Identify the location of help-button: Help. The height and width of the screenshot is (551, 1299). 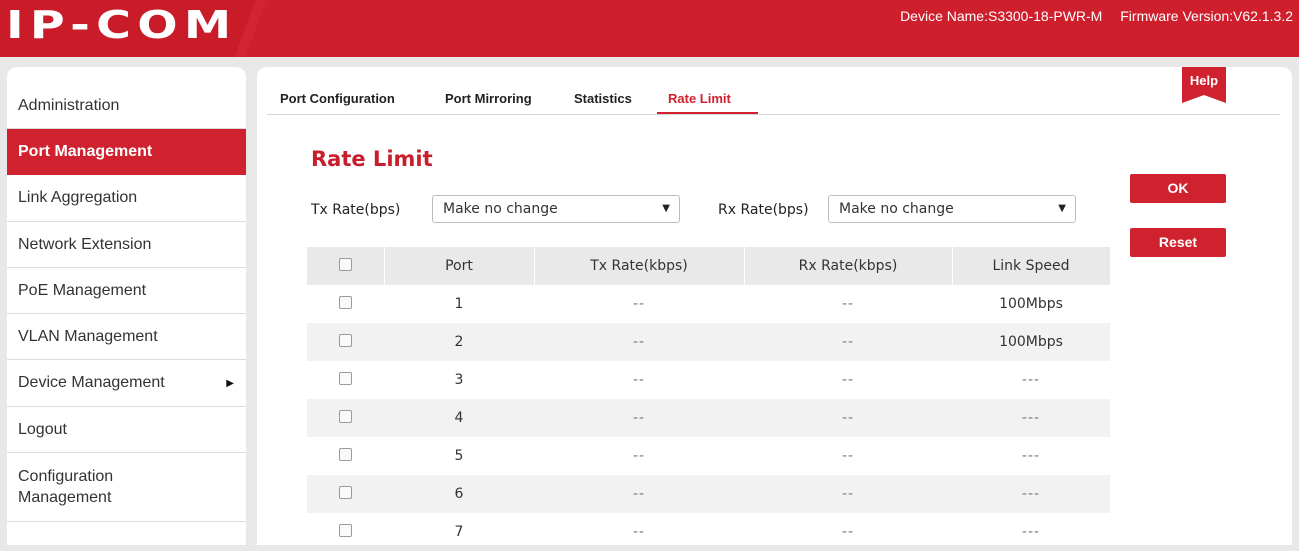
(1204, 80).